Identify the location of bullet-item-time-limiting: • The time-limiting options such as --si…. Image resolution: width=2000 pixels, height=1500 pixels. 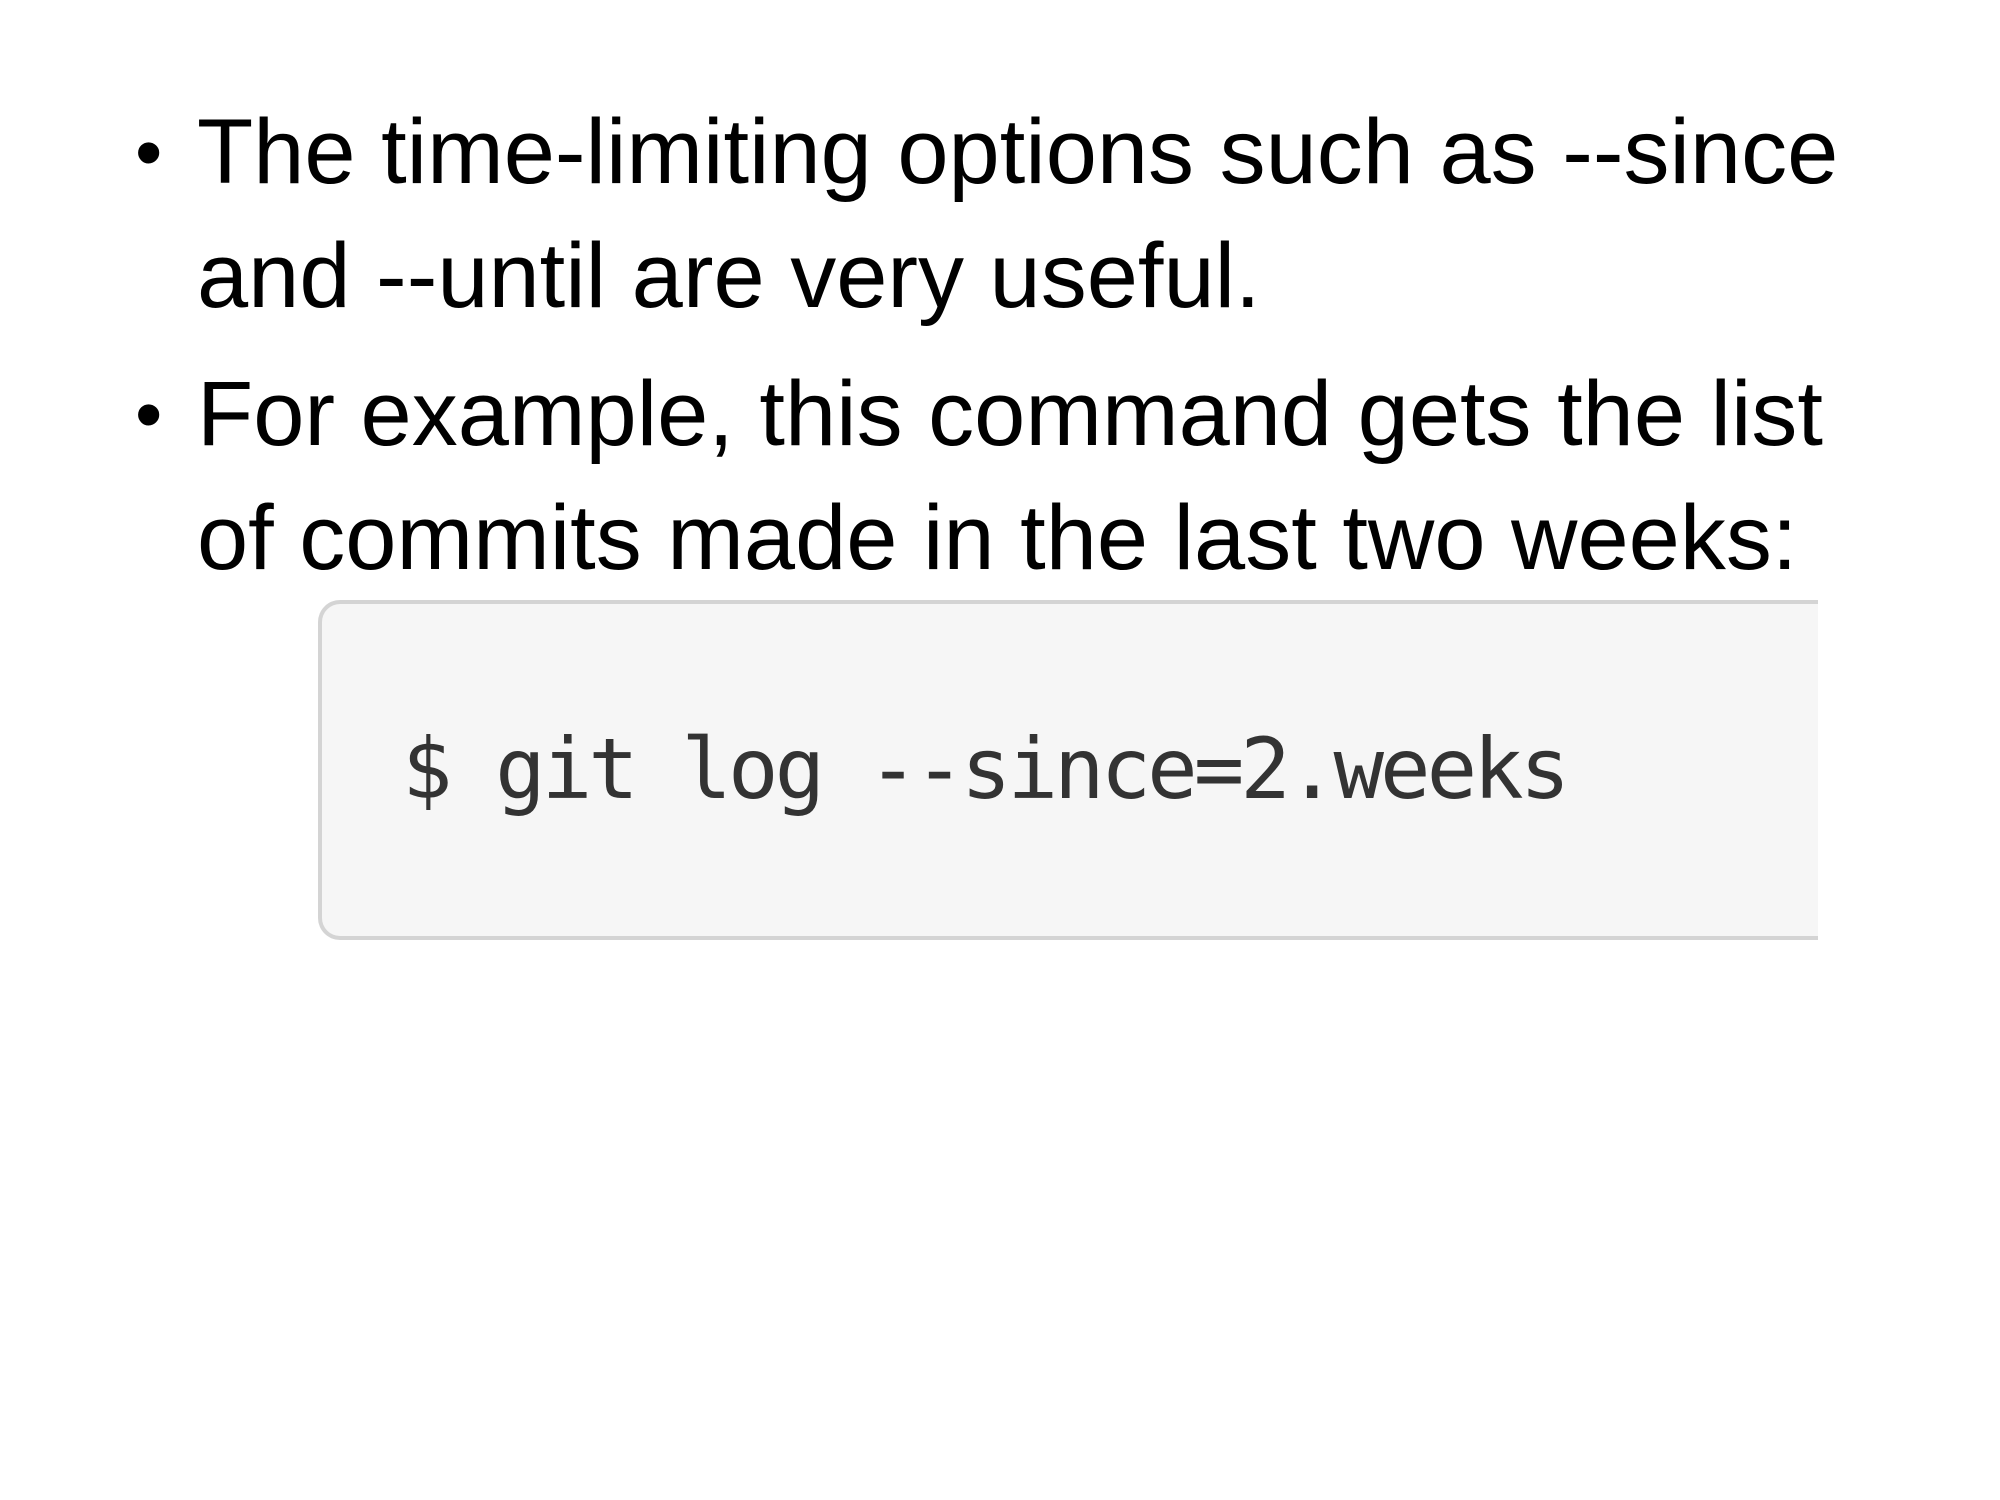
(1015, 214).